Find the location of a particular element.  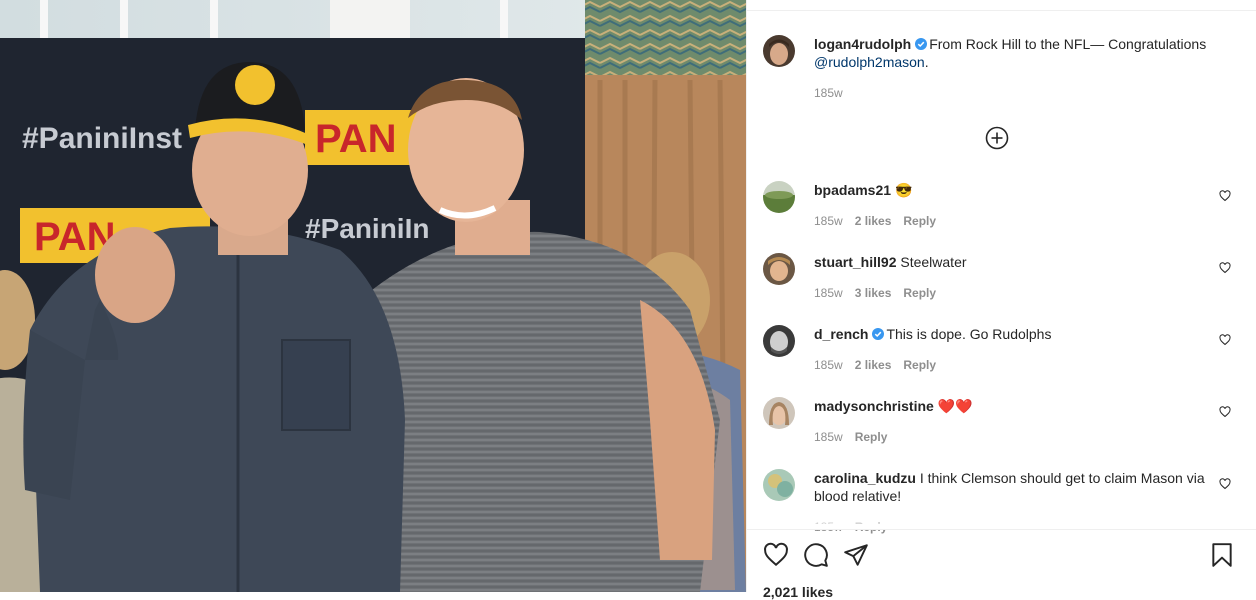

comment-item: d_rench This is dope. Go Rudolphs is located at coordinates (1014, 334).